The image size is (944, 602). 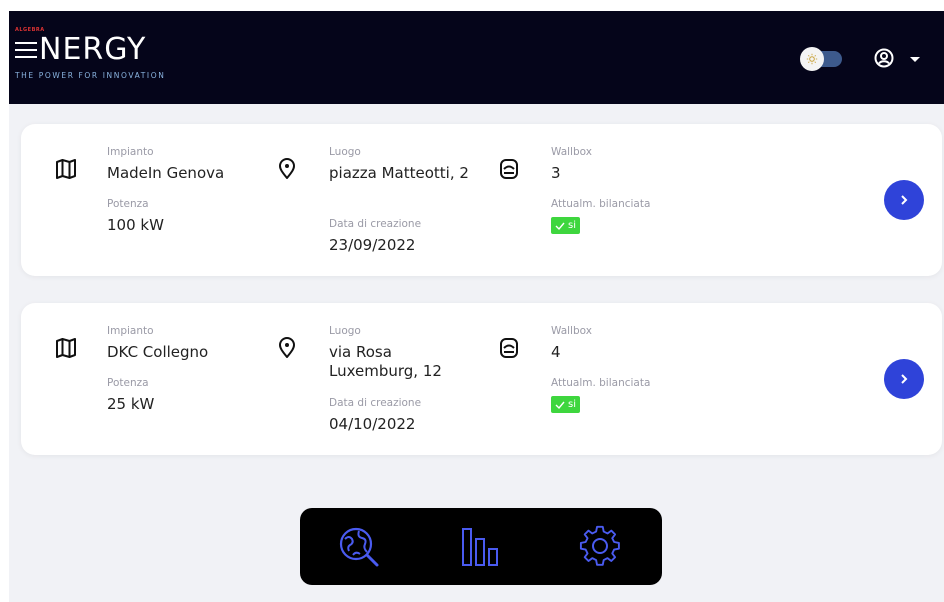 I want to click on gear-icon, so click(x=599, y=545).